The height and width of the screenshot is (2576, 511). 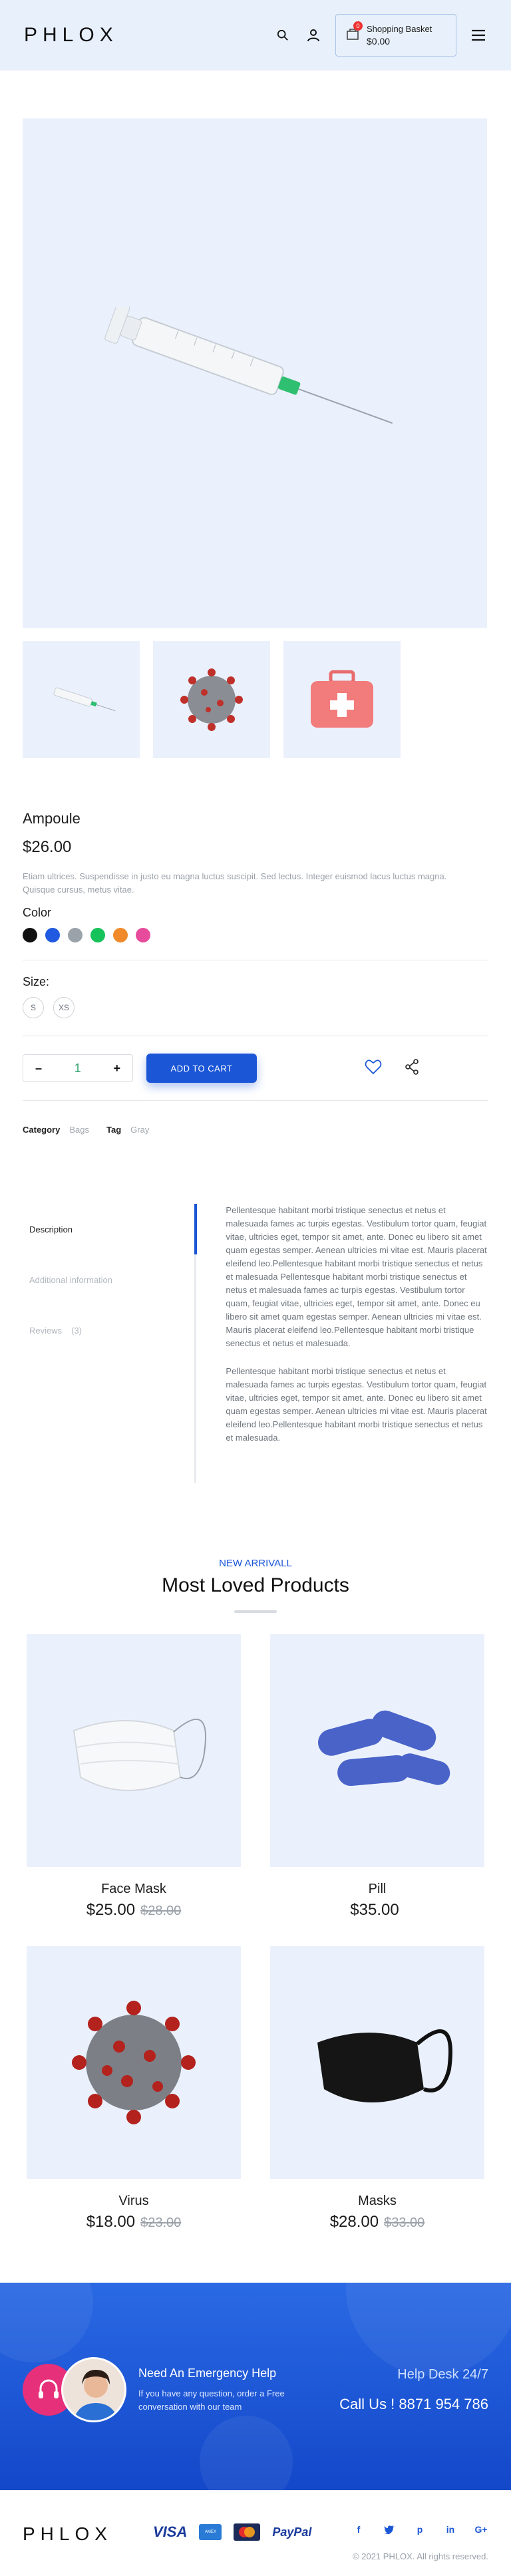 I want to click on shopping-basket-button: 0 Shopping Basket $0.00, so click(x=395, y=35).